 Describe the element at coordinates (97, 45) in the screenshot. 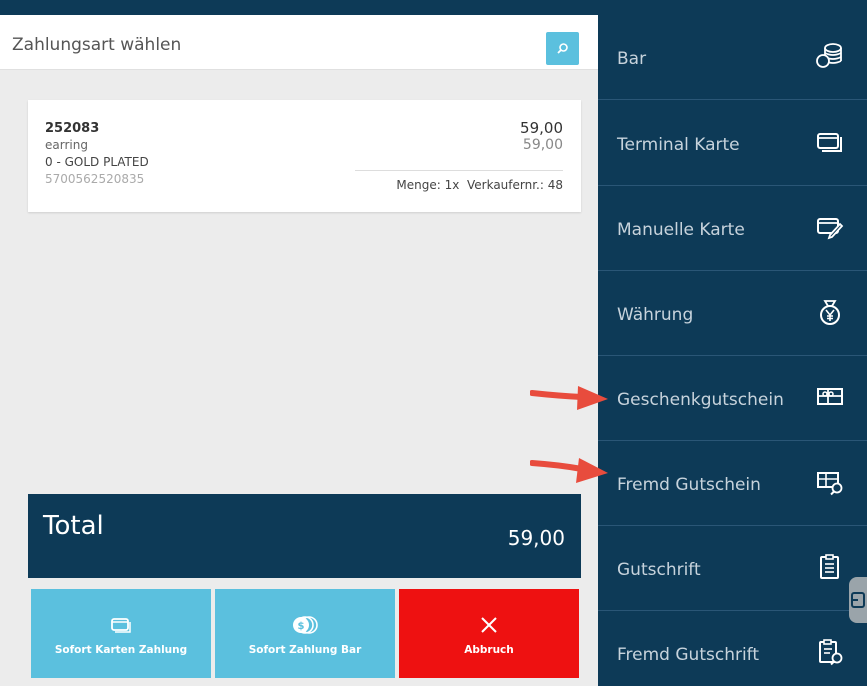

I see `search-placeholder: Zahlungsart wählen` at that location.